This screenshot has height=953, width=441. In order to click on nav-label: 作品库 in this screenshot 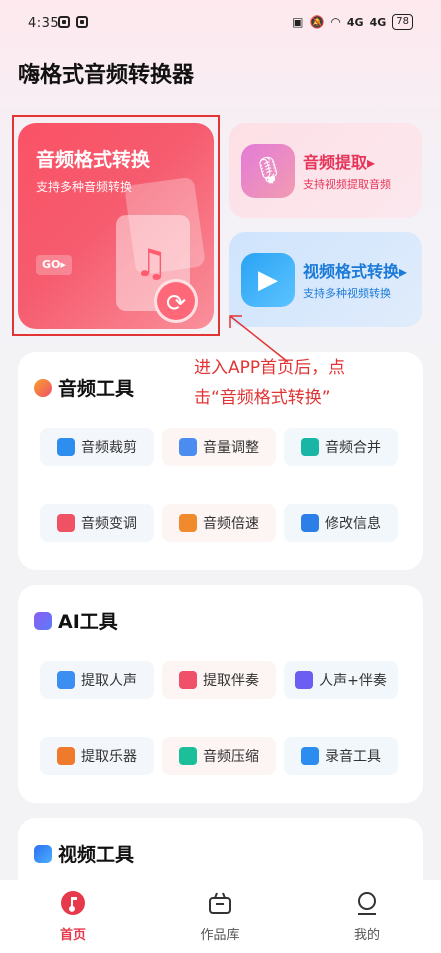, I will do `click(220, 935)`.